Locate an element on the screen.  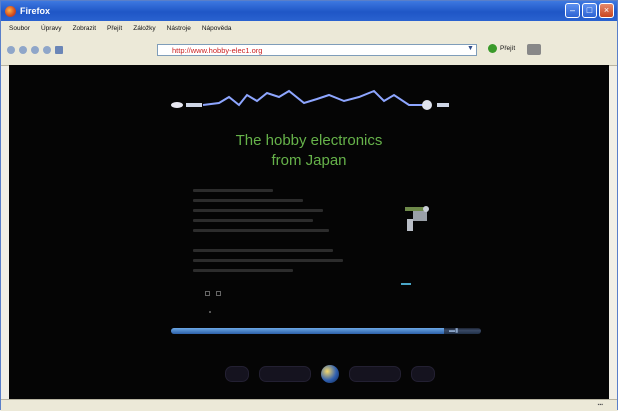
window-controls: – □ × is located at coordinates (589, 10).